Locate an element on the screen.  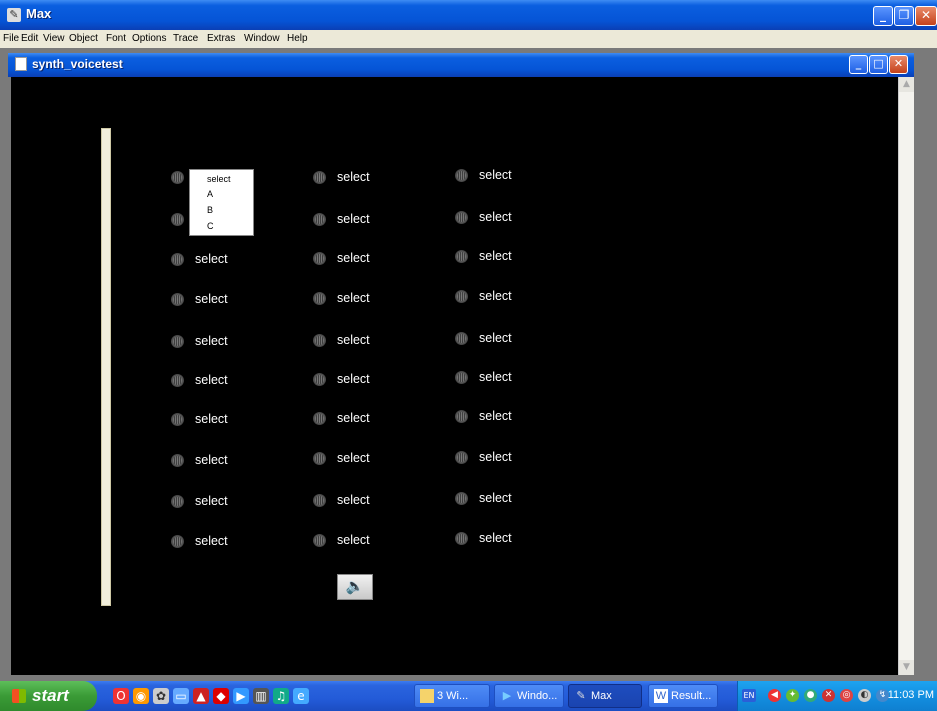
menu-window: Window is located at coordinates (262, 38).